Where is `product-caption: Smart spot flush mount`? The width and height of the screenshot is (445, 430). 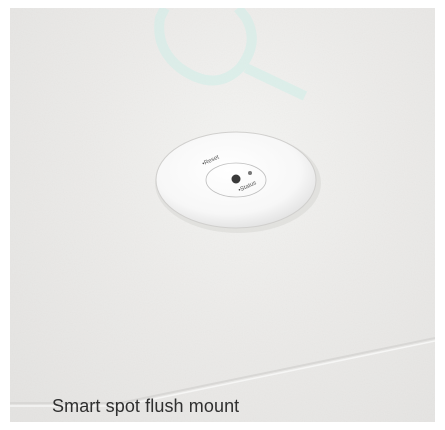
product-caption: Smart spot flush mount is located at coordinates (146, 406).